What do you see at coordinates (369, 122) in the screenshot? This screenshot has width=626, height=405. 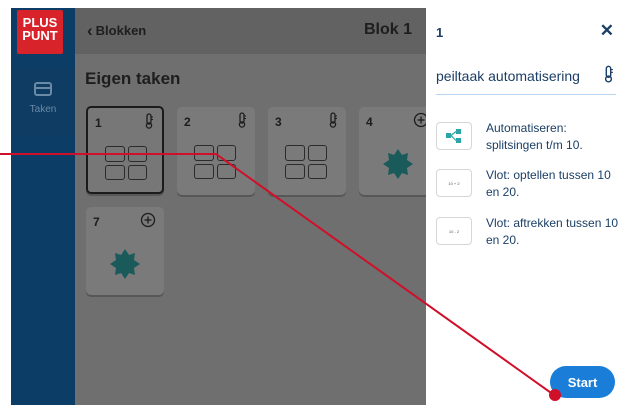 I see `task-card-number: 4` at bounding box center [369, 122].